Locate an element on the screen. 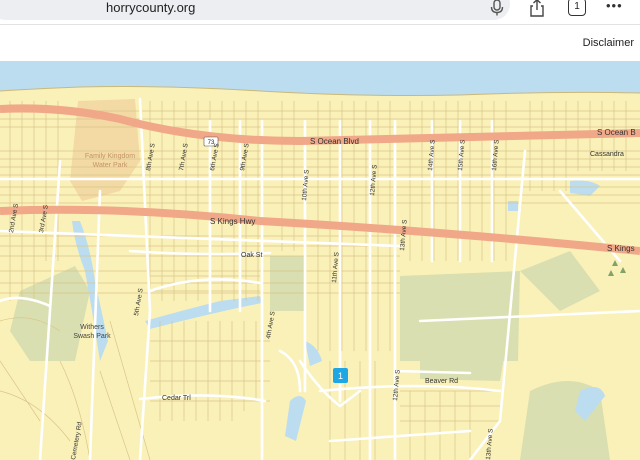 The image size is (640, 460). tabs-icon: 1 is located at coordinates (577, 8).